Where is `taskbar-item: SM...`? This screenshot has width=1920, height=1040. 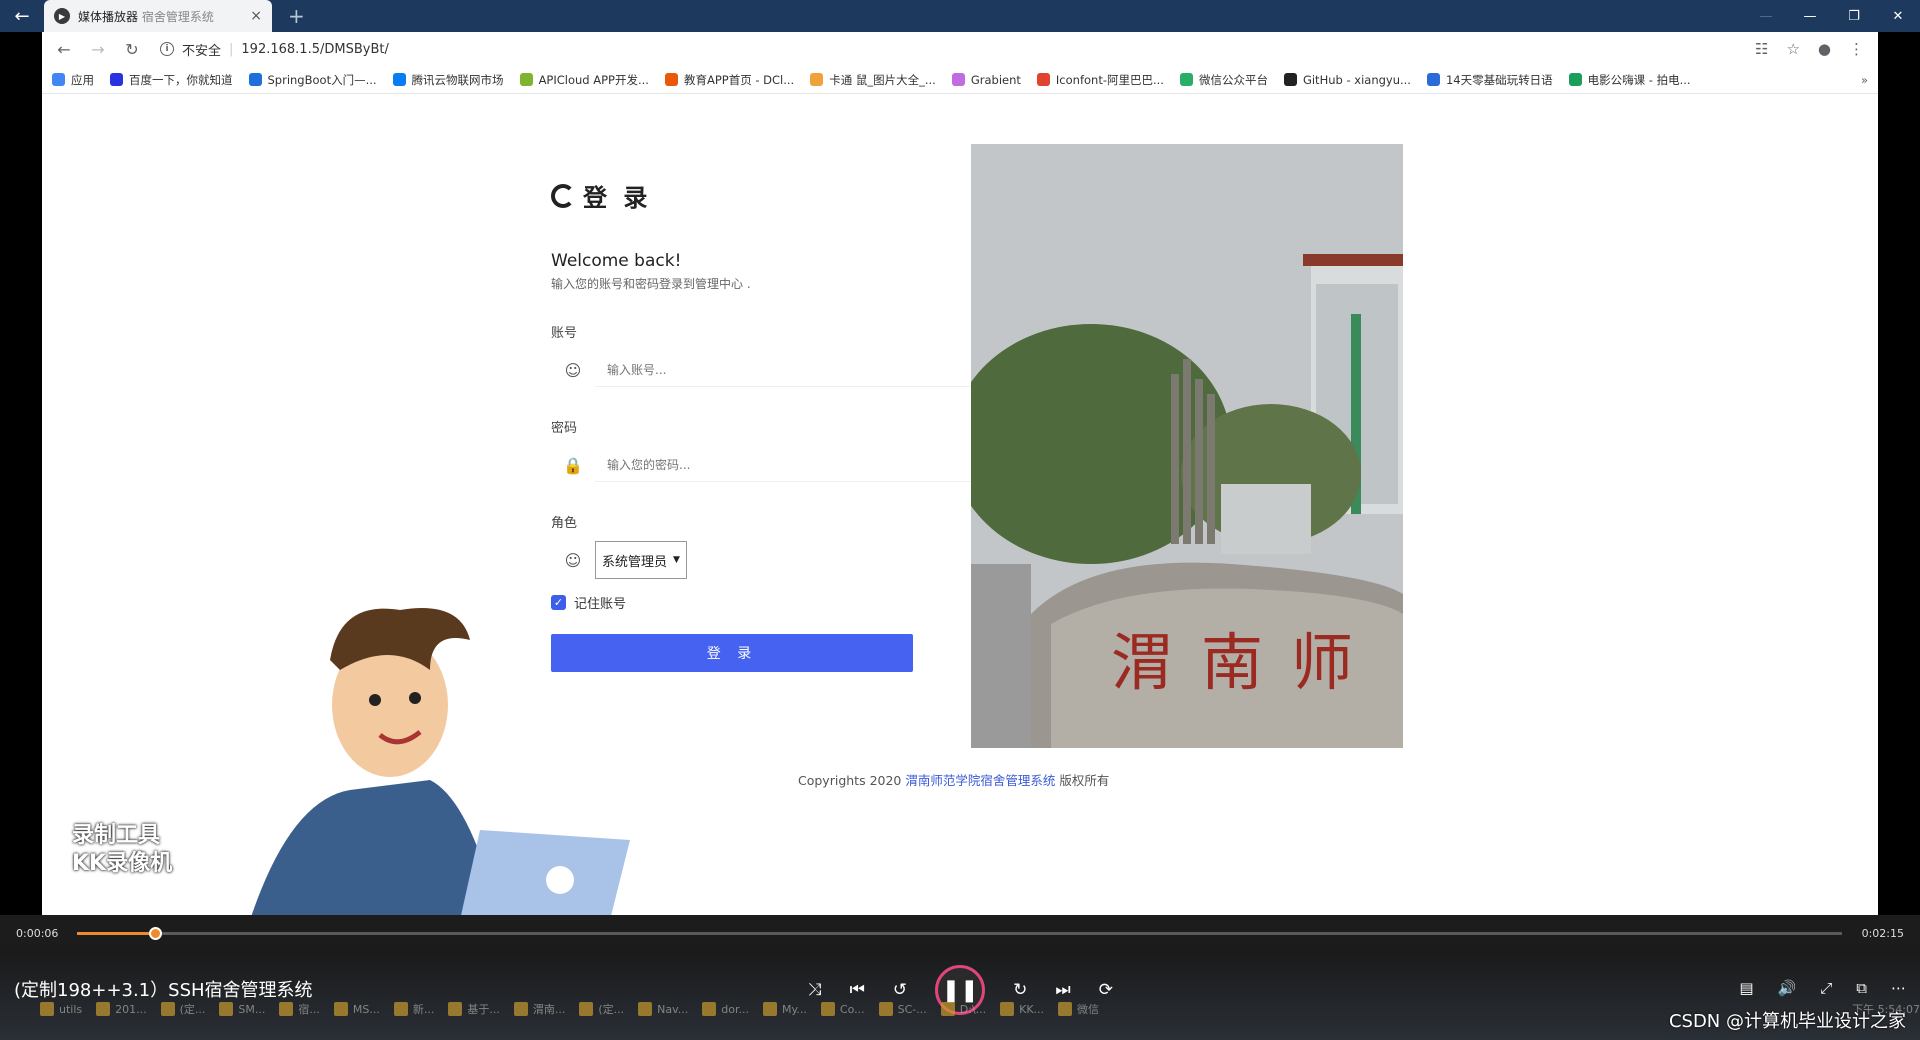 taskbar-item: SM... is located at coordinates (242, 1009).